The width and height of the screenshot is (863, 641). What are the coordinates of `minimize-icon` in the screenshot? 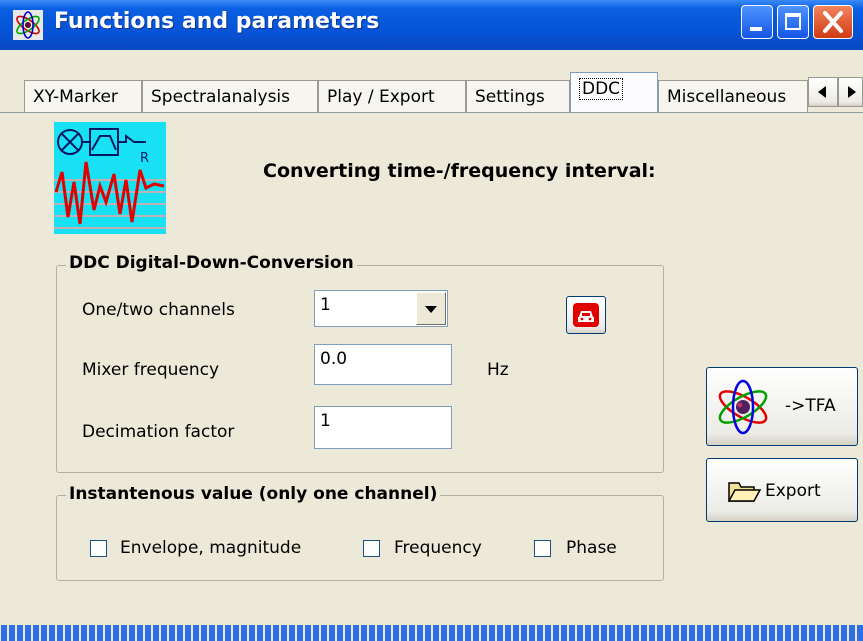 It's located at (756, 29).